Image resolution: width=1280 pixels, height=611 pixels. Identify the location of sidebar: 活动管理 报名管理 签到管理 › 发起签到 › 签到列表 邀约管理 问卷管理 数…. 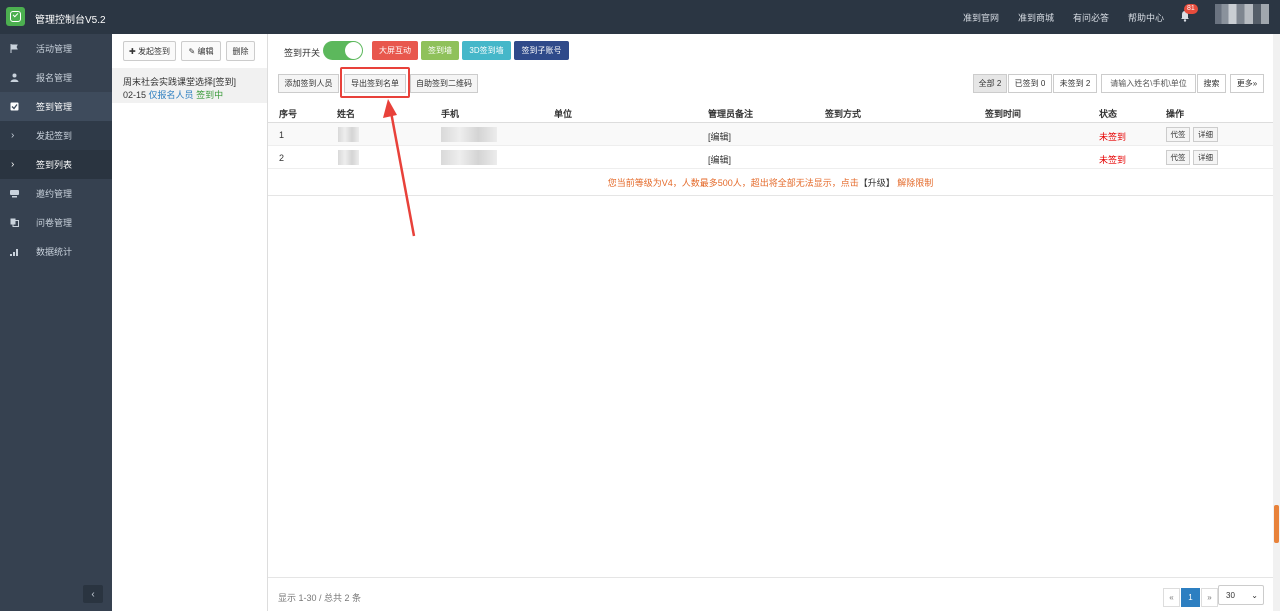
(56, 322).